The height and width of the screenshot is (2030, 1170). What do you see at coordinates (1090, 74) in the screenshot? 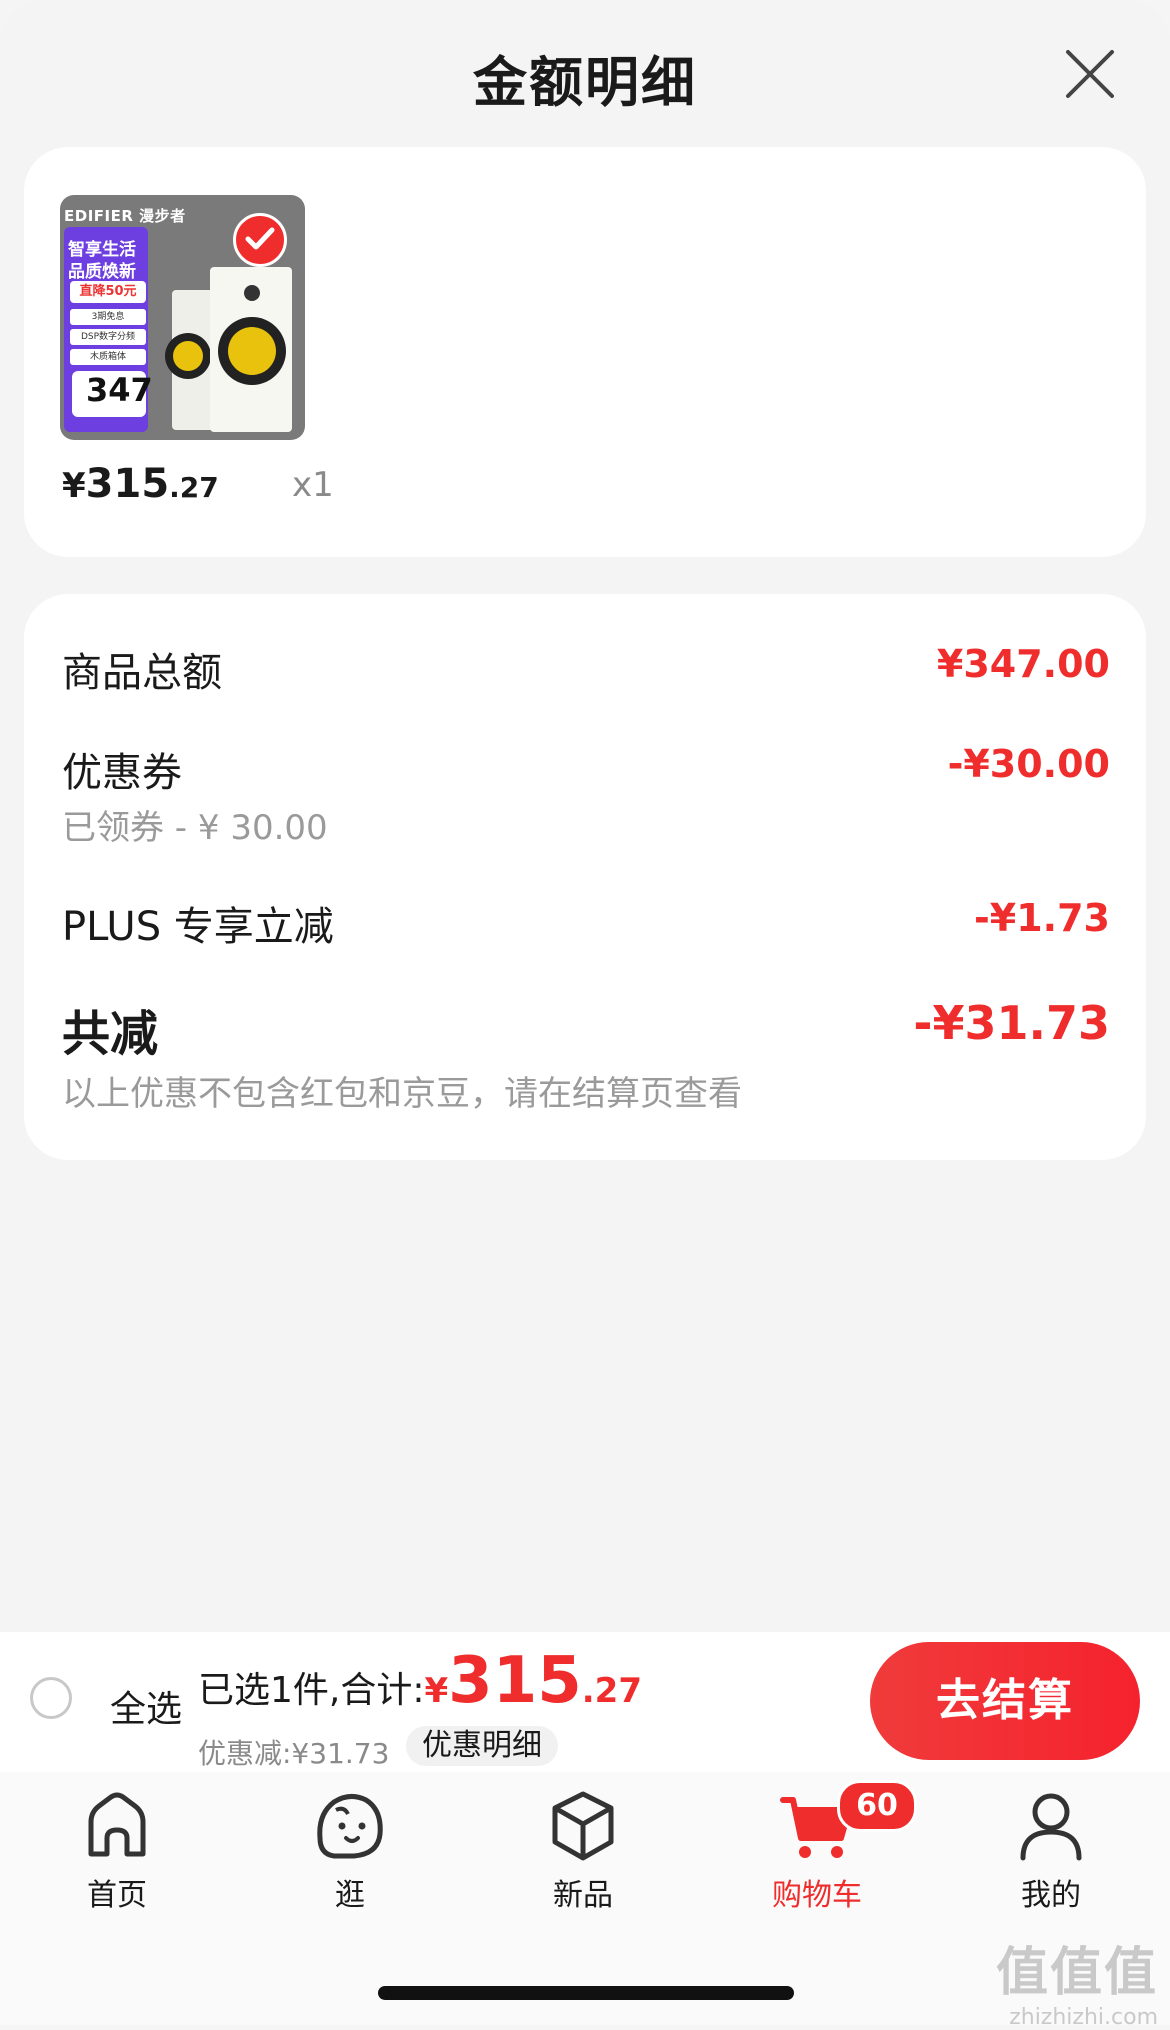
I see `close-icon` at bounding box center [1090, 74].